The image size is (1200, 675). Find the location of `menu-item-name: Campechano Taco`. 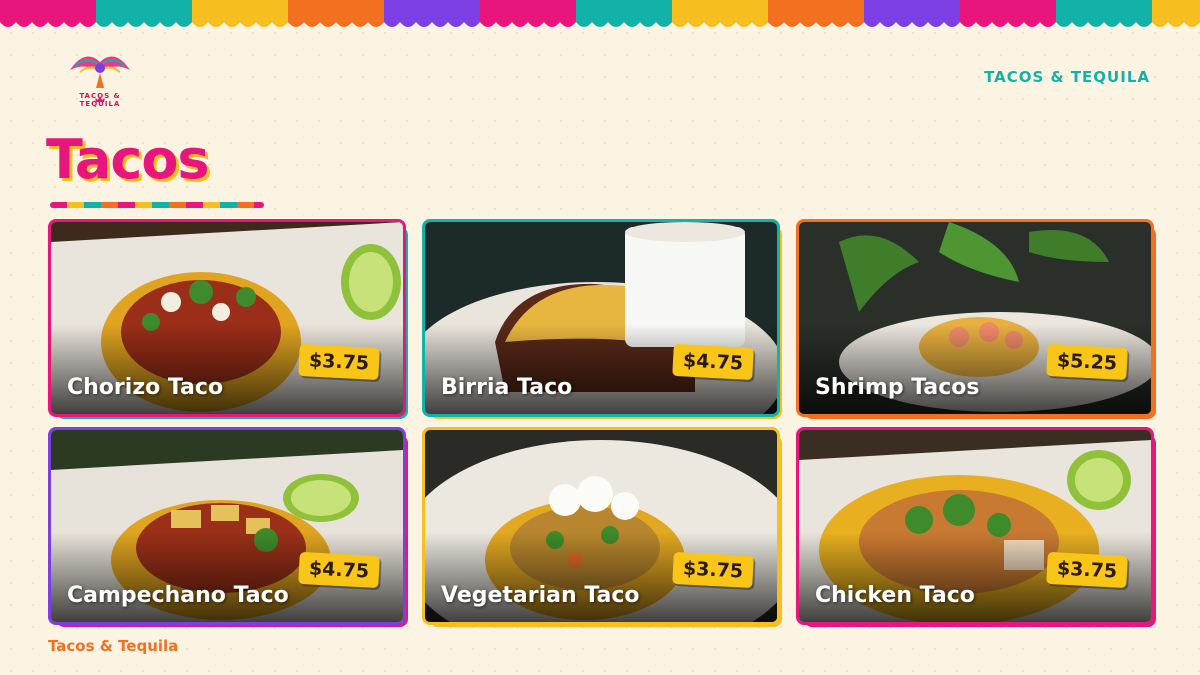

menu-item-name: Campechano Taco is located at coordinates (178, 595).